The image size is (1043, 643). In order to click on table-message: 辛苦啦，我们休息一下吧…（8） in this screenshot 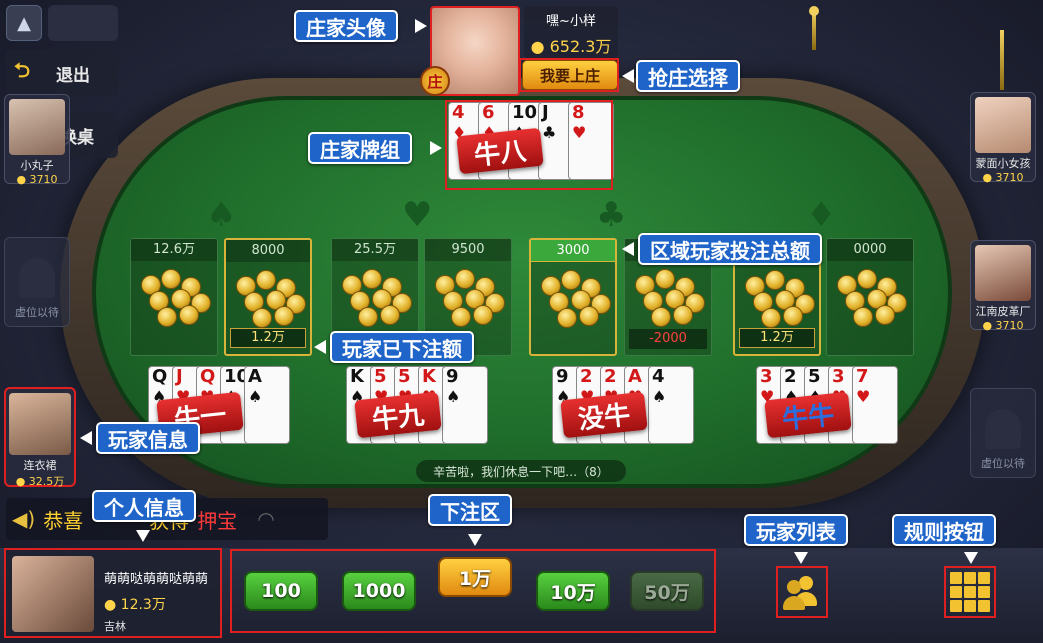, I will do `click(521, 471)`.